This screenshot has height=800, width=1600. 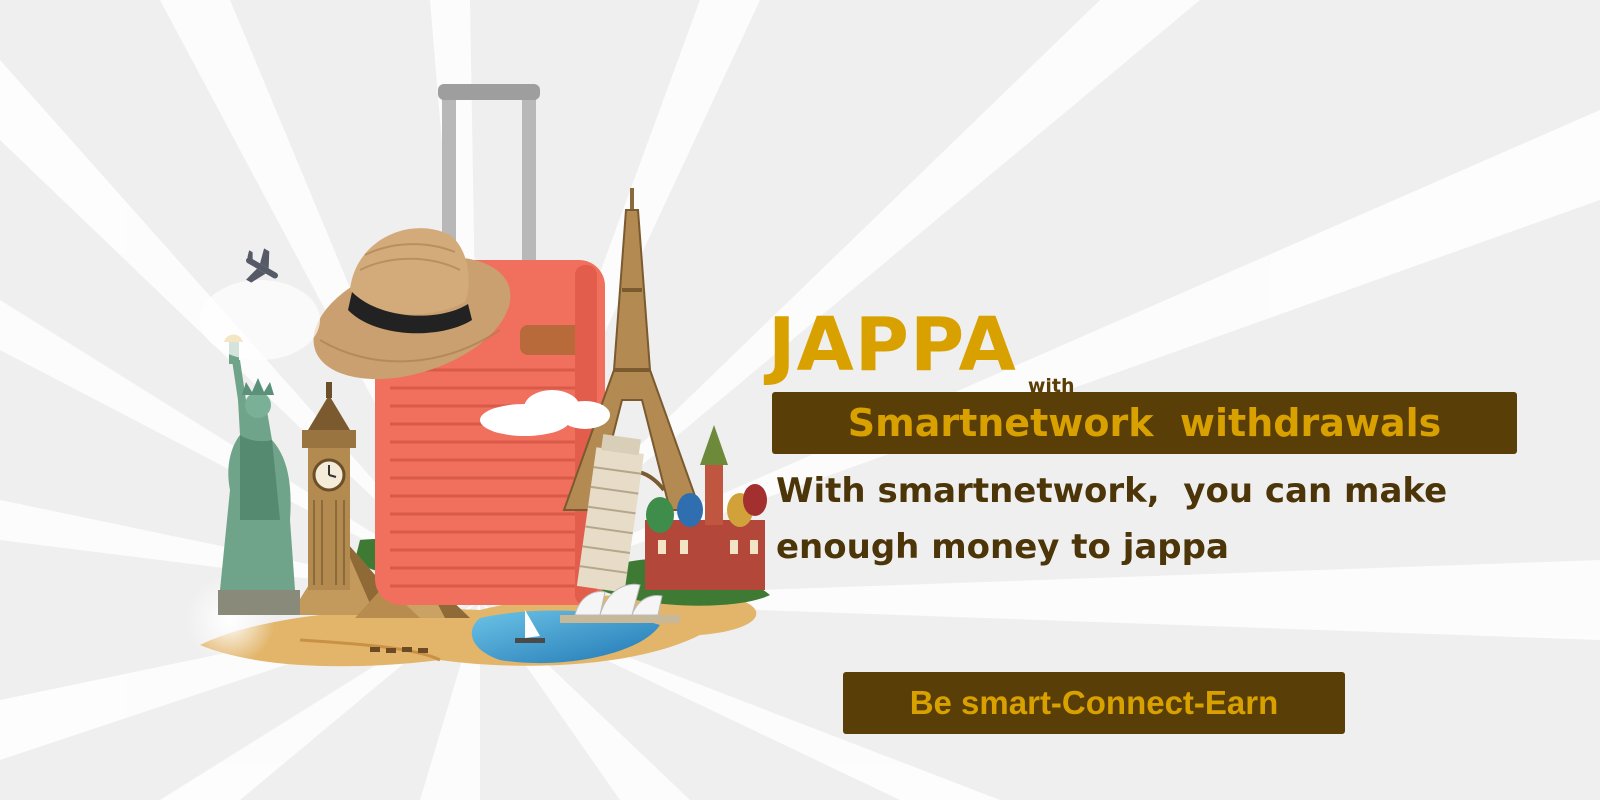 I want to click on headline-main: JAPPA, so click(x=892, y=345).